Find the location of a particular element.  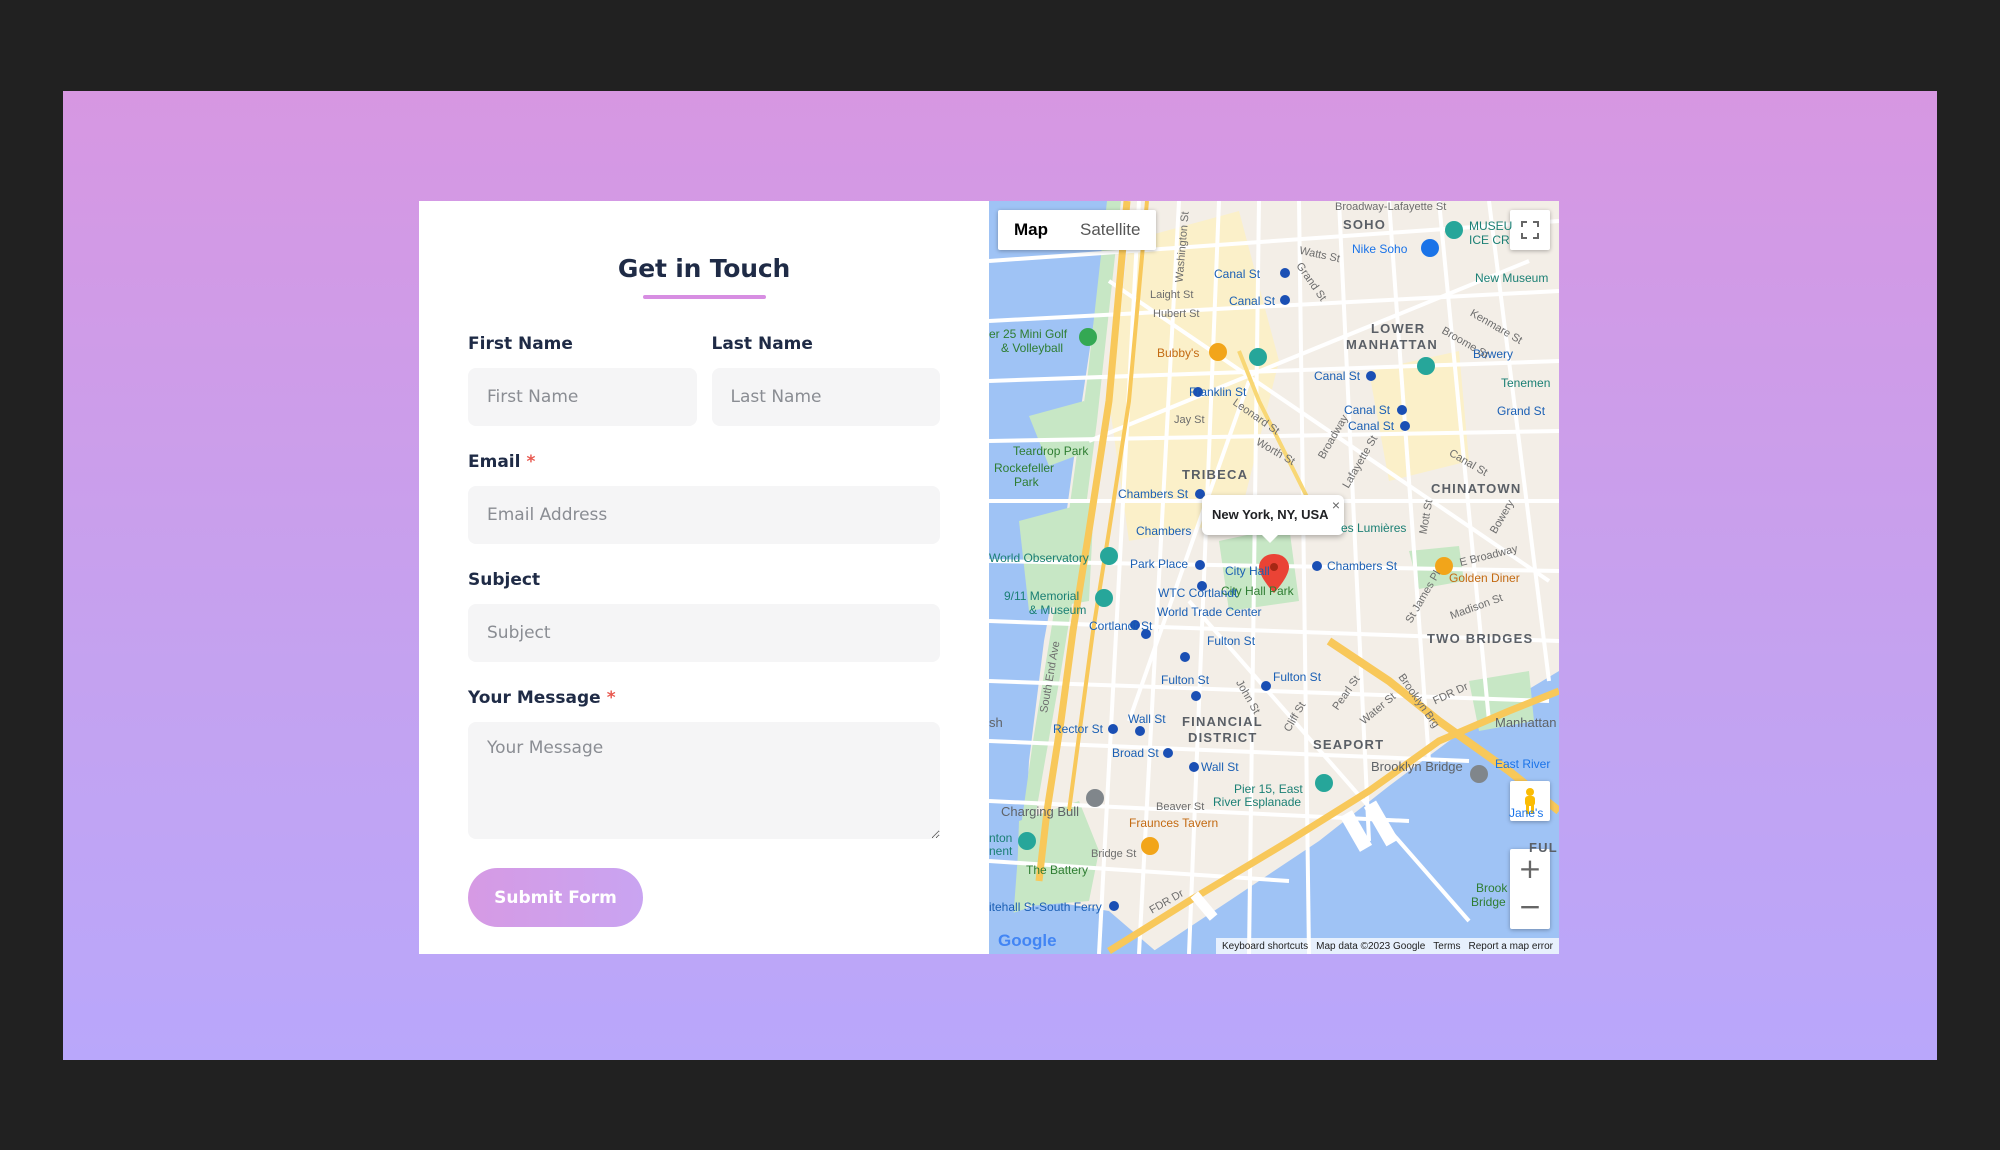

form-title-bold: Touch is located at coordinates (750, 268).